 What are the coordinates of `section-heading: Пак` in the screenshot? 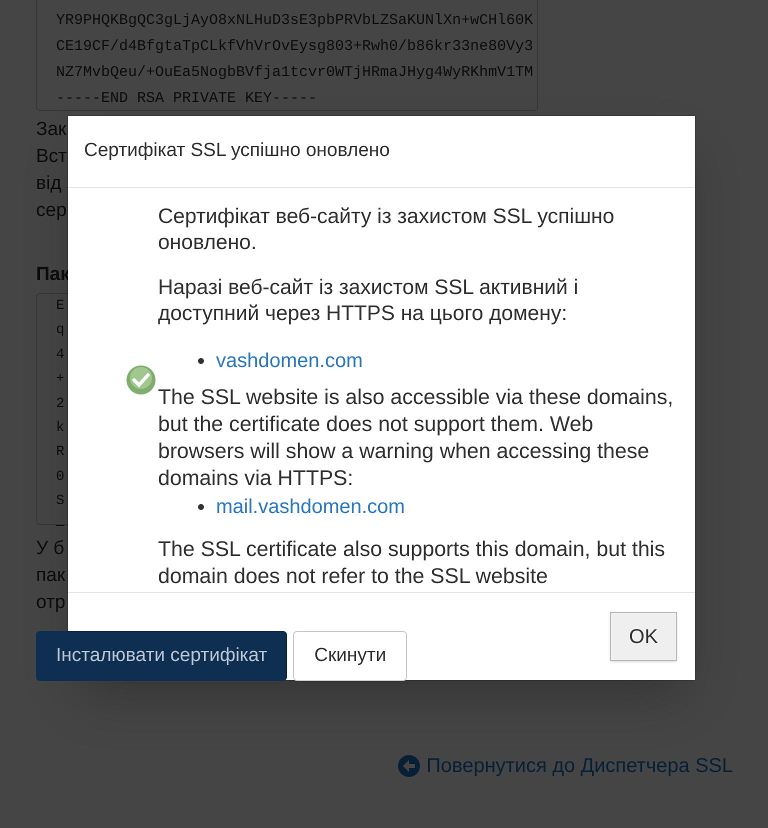 It's located at (53, 274).